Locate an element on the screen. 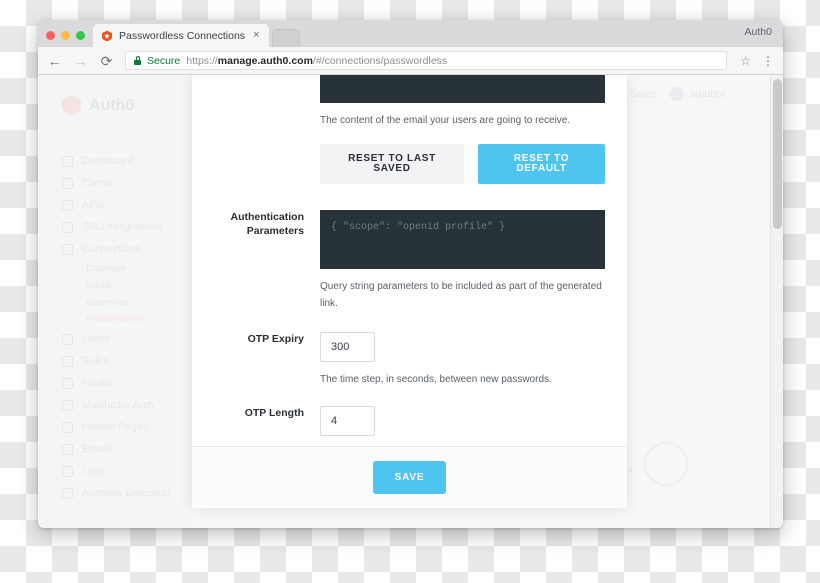  decorative-circle-icon is located at coordinates (666, 464).